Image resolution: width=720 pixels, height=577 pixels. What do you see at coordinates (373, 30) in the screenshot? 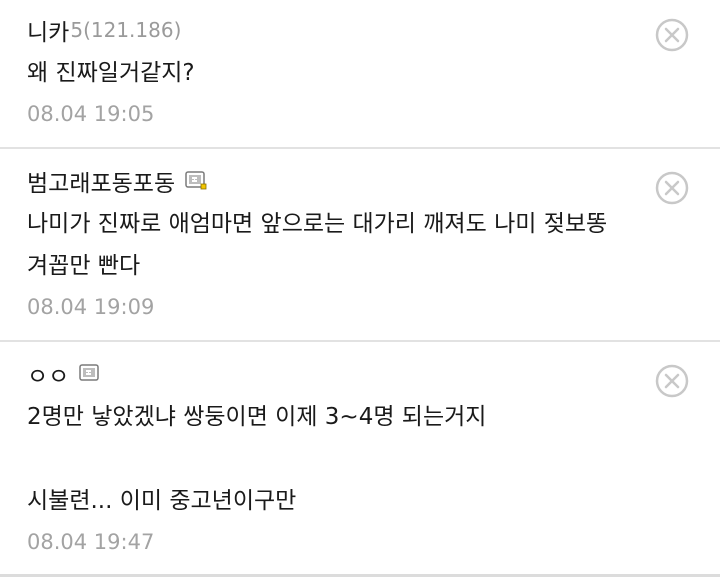
I see `comment-author-line: 니카 5 (121.186)` at bounding box center [373, 30].